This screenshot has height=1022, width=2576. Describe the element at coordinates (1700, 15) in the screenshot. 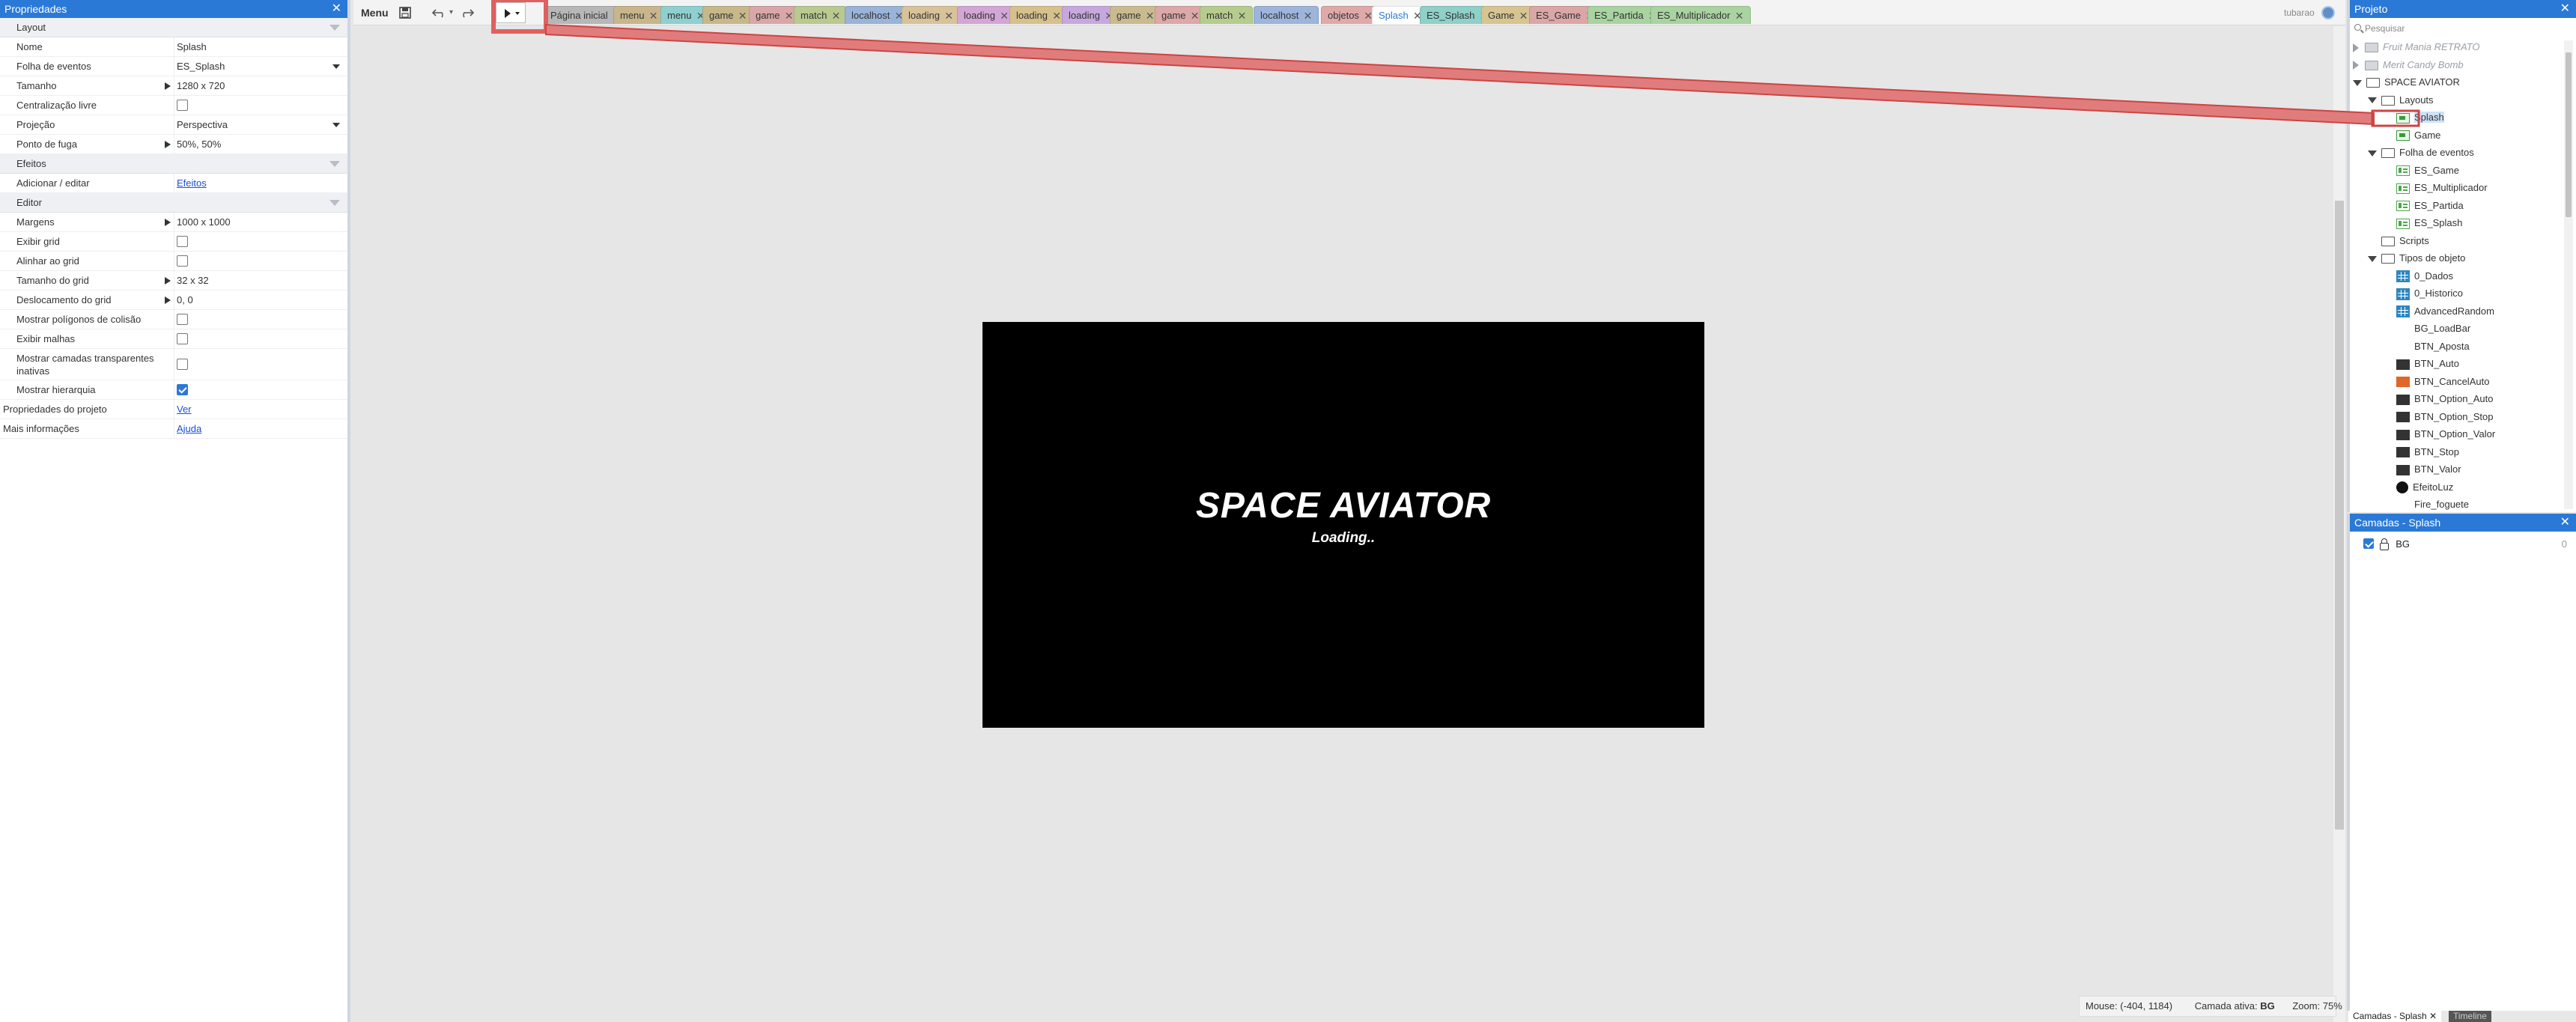

I see `tab-es-multiplicador: ES_Multiplicador ✕` at that location.